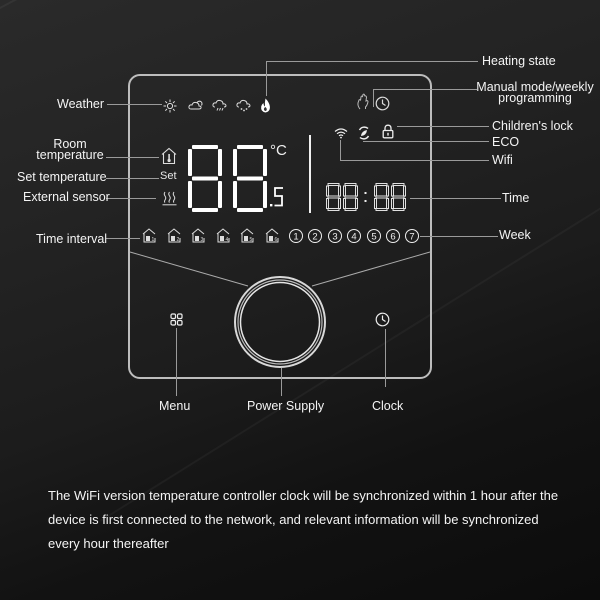 Image resolution: width=600 pixels, height=600 pixels. What do you see at coordinates (385, 358) in the screenshot?
I see `clock-leader-line` at bounding box center [385, 358].